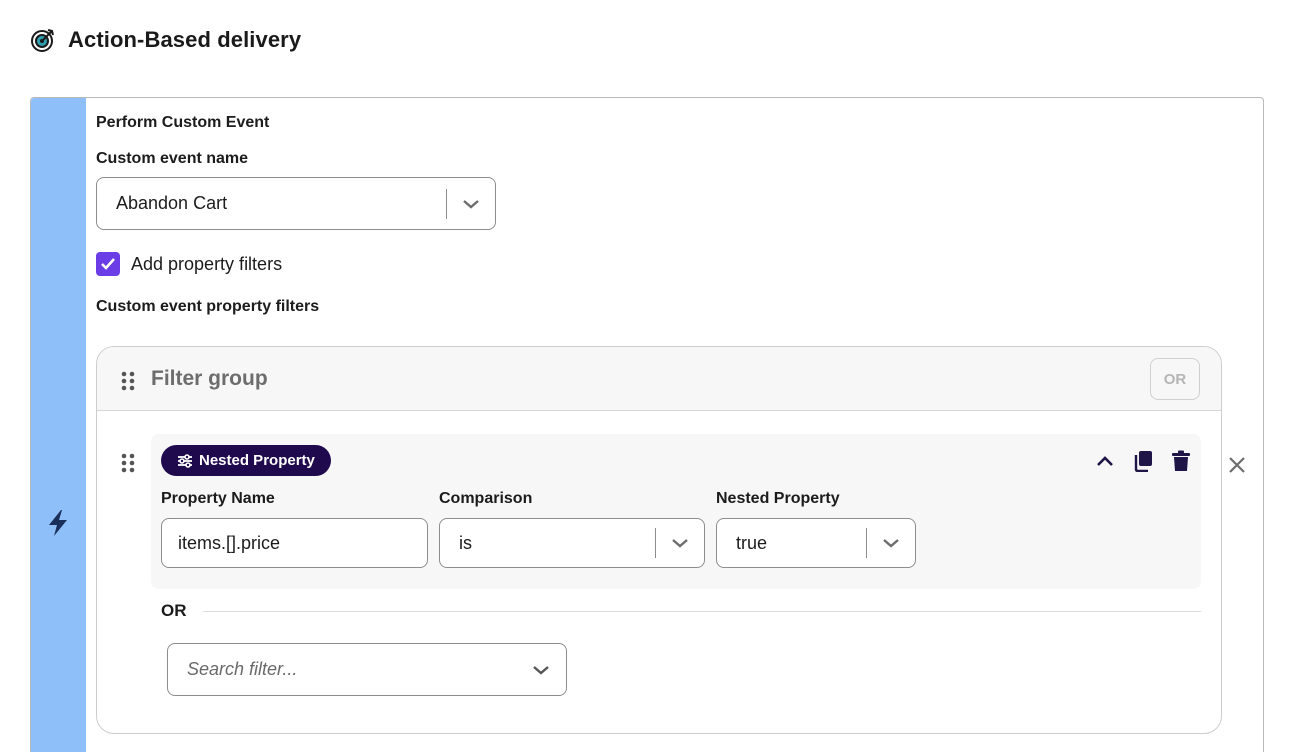 The height and width of the screenshot is (752, 1292). I want to click on nested-property-select: true, so click(816, 543).